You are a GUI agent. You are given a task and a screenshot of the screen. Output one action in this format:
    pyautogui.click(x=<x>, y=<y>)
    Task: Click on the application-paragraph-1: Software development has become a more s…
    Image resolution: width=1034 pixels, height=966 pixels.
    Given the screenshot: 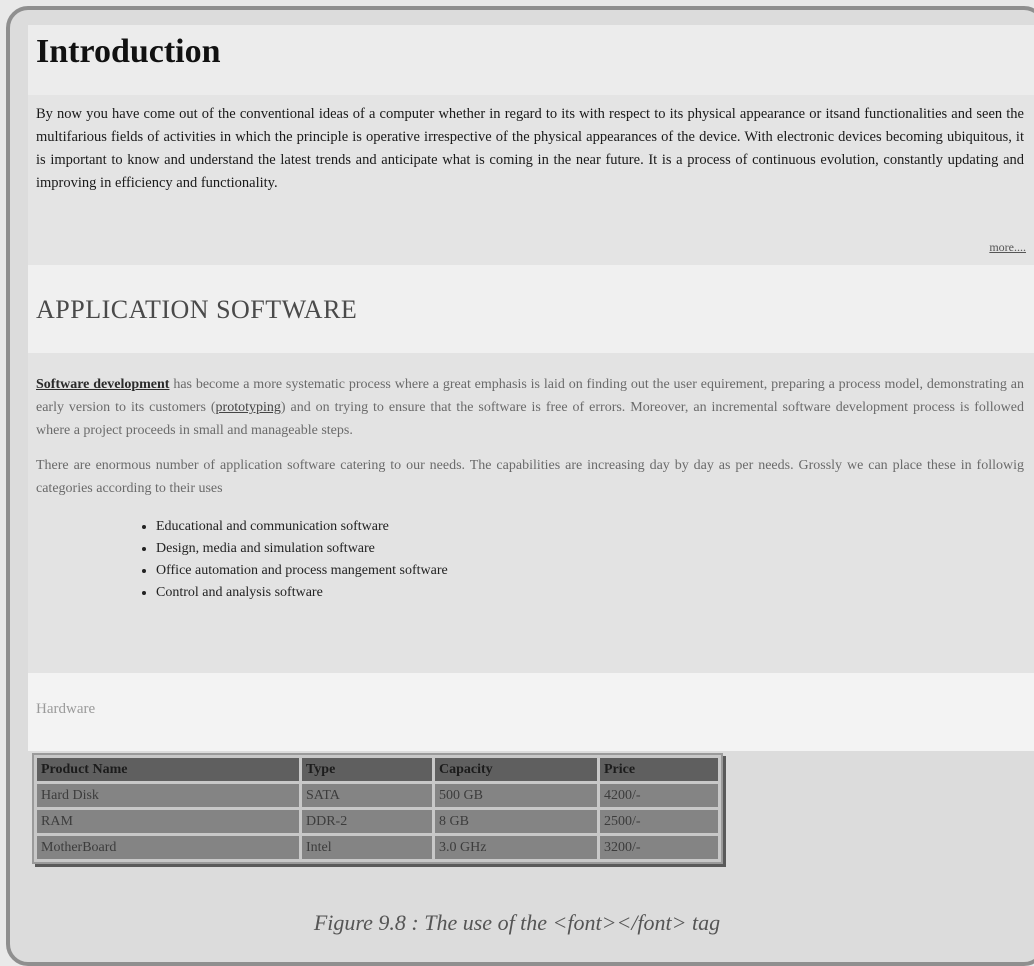 What is the action you would take?
    pyautogui.click(x=530, y=407)
    